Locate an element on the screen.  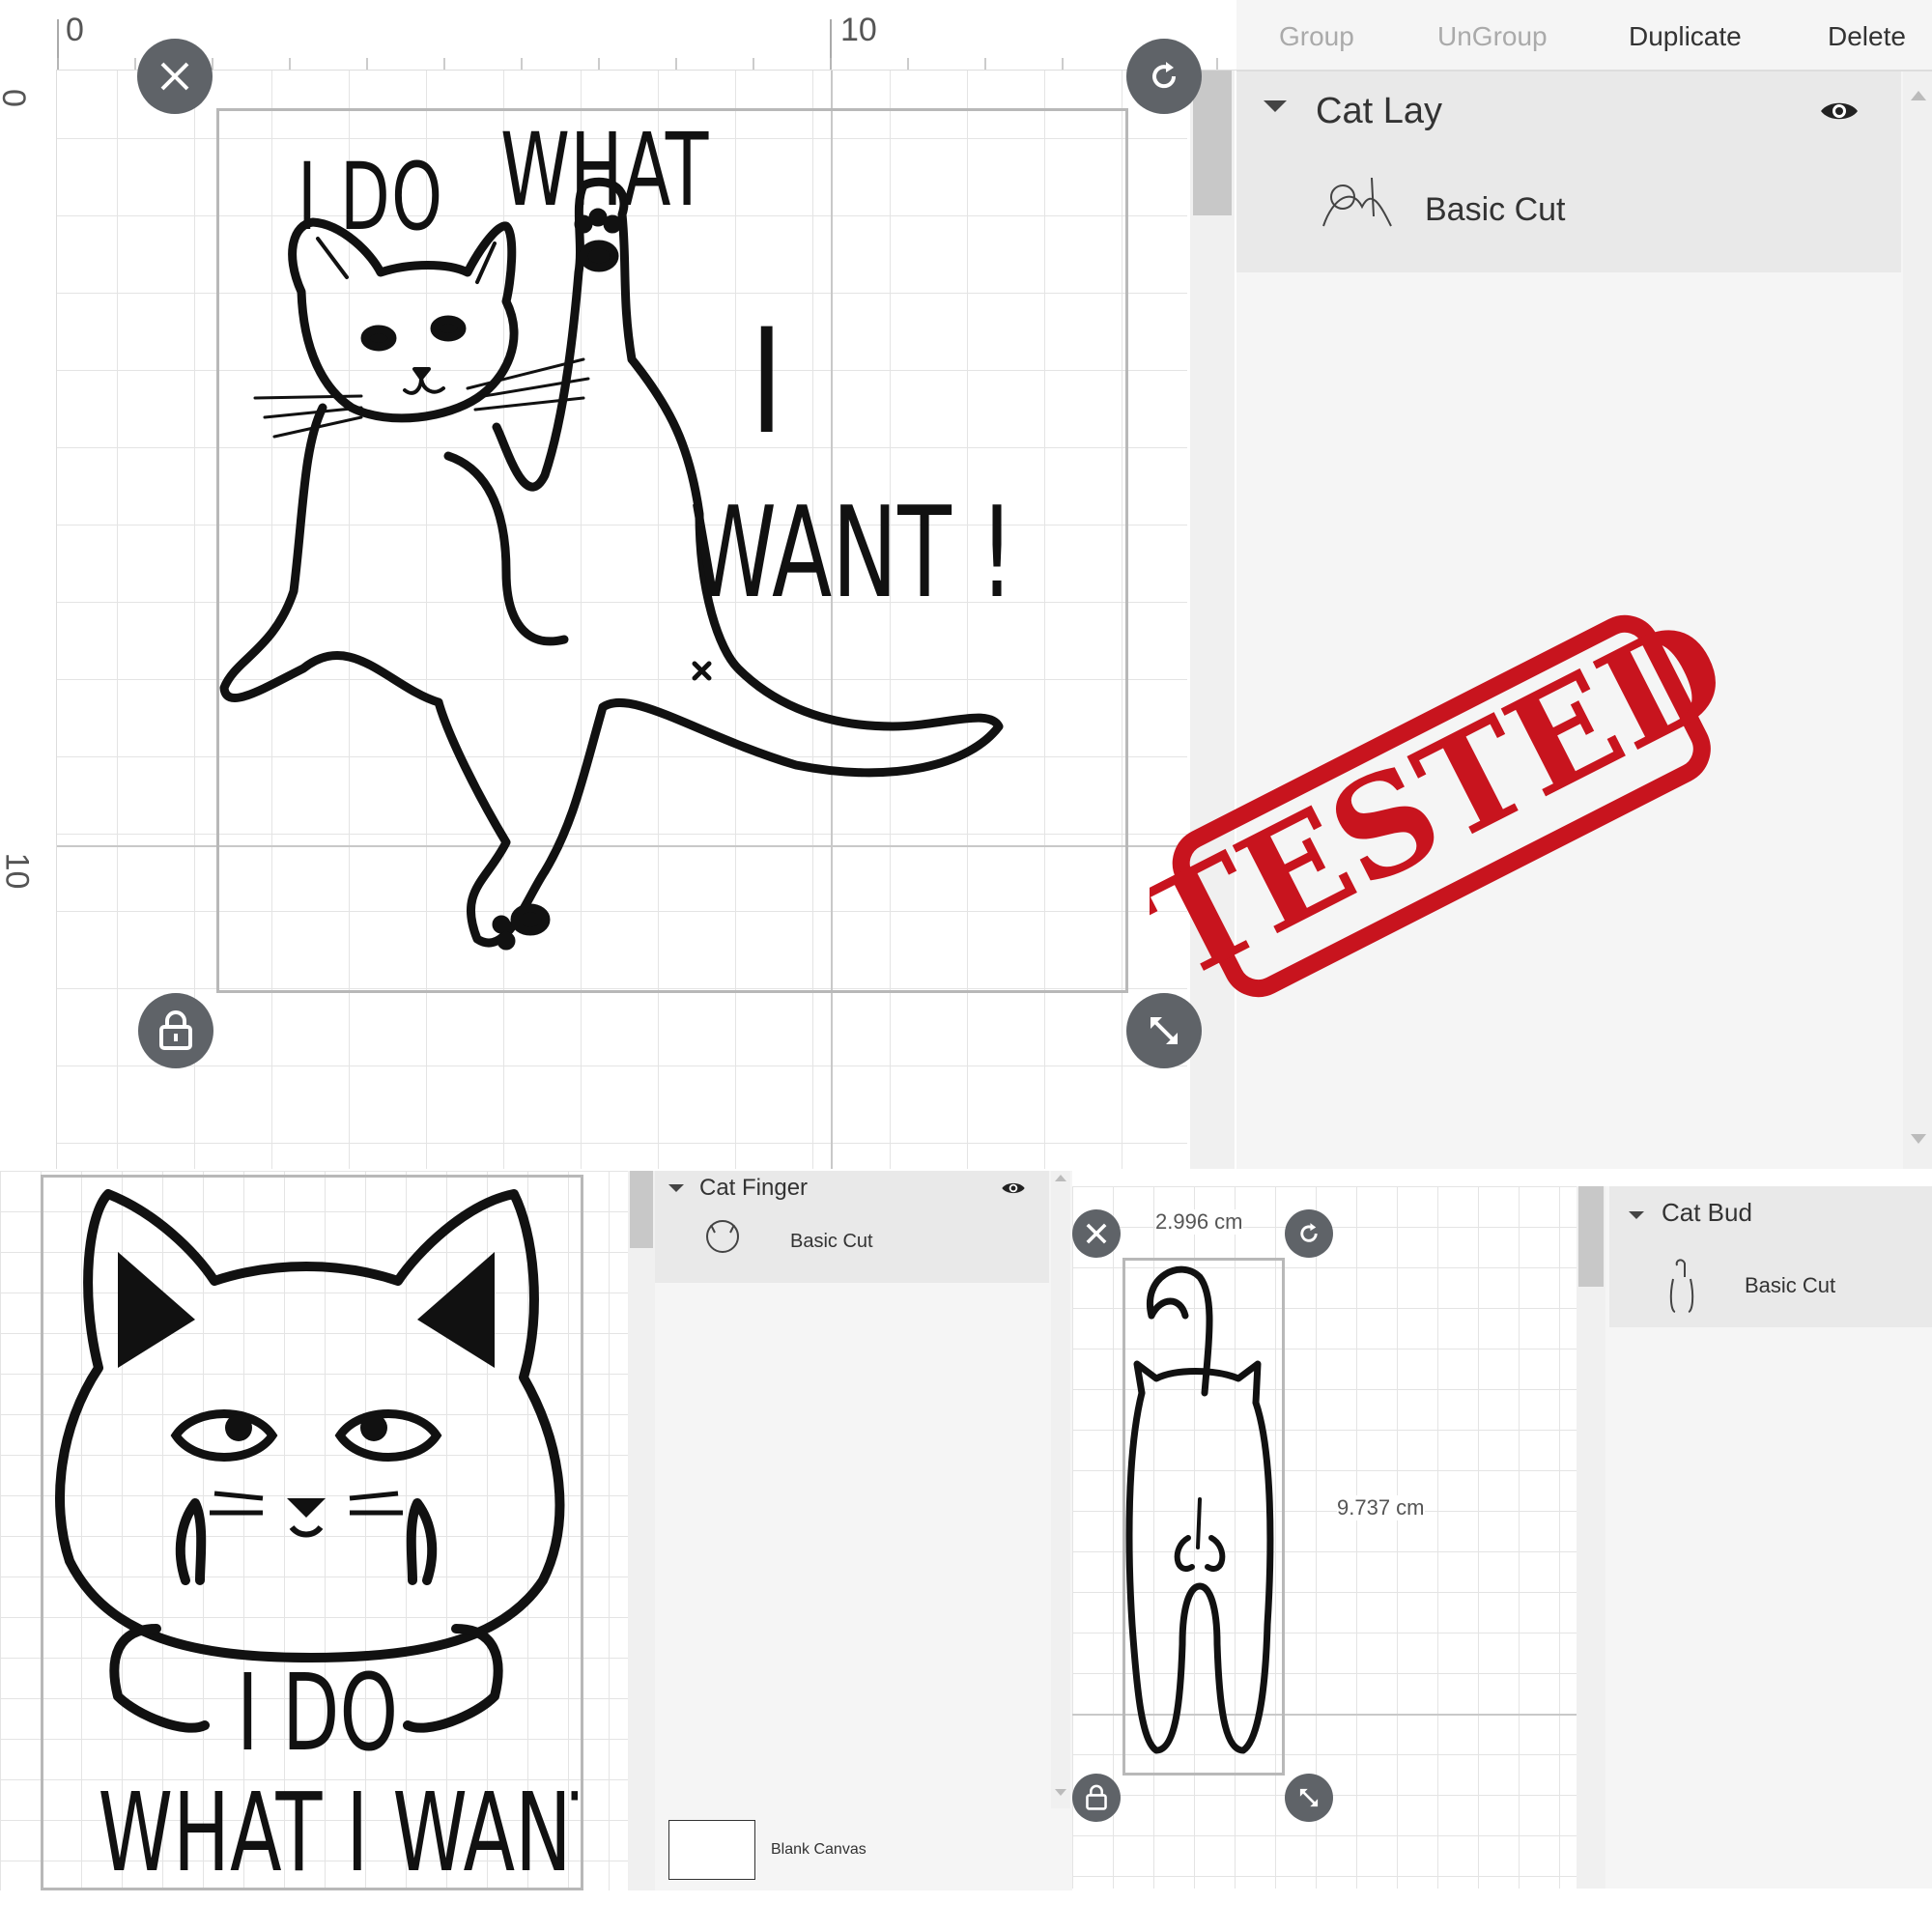
panel-scrollbar is located at coordinates (1917, 620).